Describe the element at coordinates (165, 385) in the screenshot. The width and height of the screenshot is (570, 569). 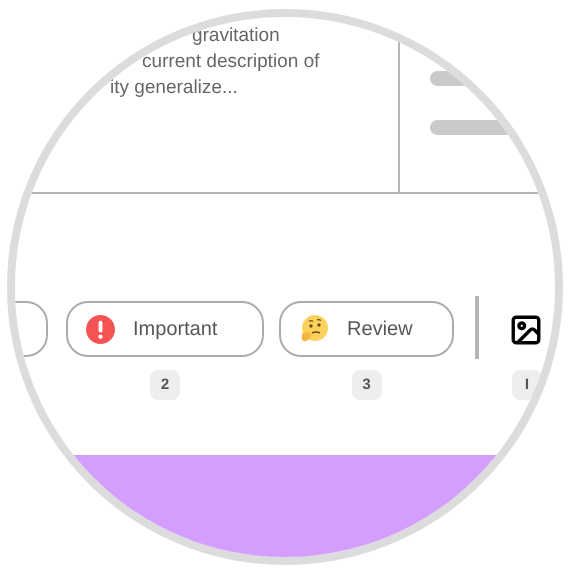
I see `shortcut-badge: 2` at that location.